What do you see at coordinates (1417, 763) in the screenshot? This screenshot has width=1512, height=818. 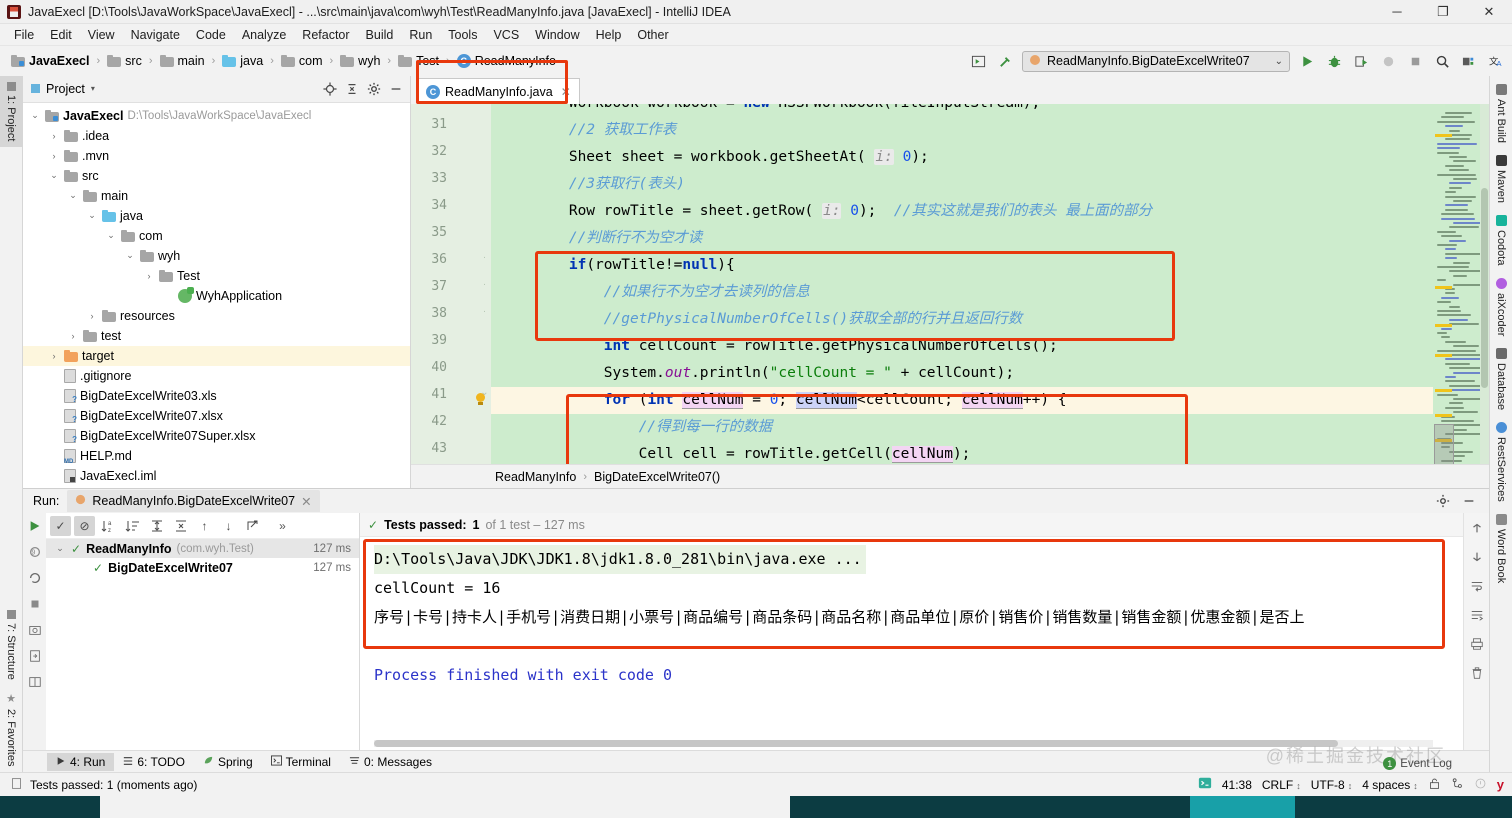 I see `event-log-button: 1 Event Log` at bounding box center [1417, 763].